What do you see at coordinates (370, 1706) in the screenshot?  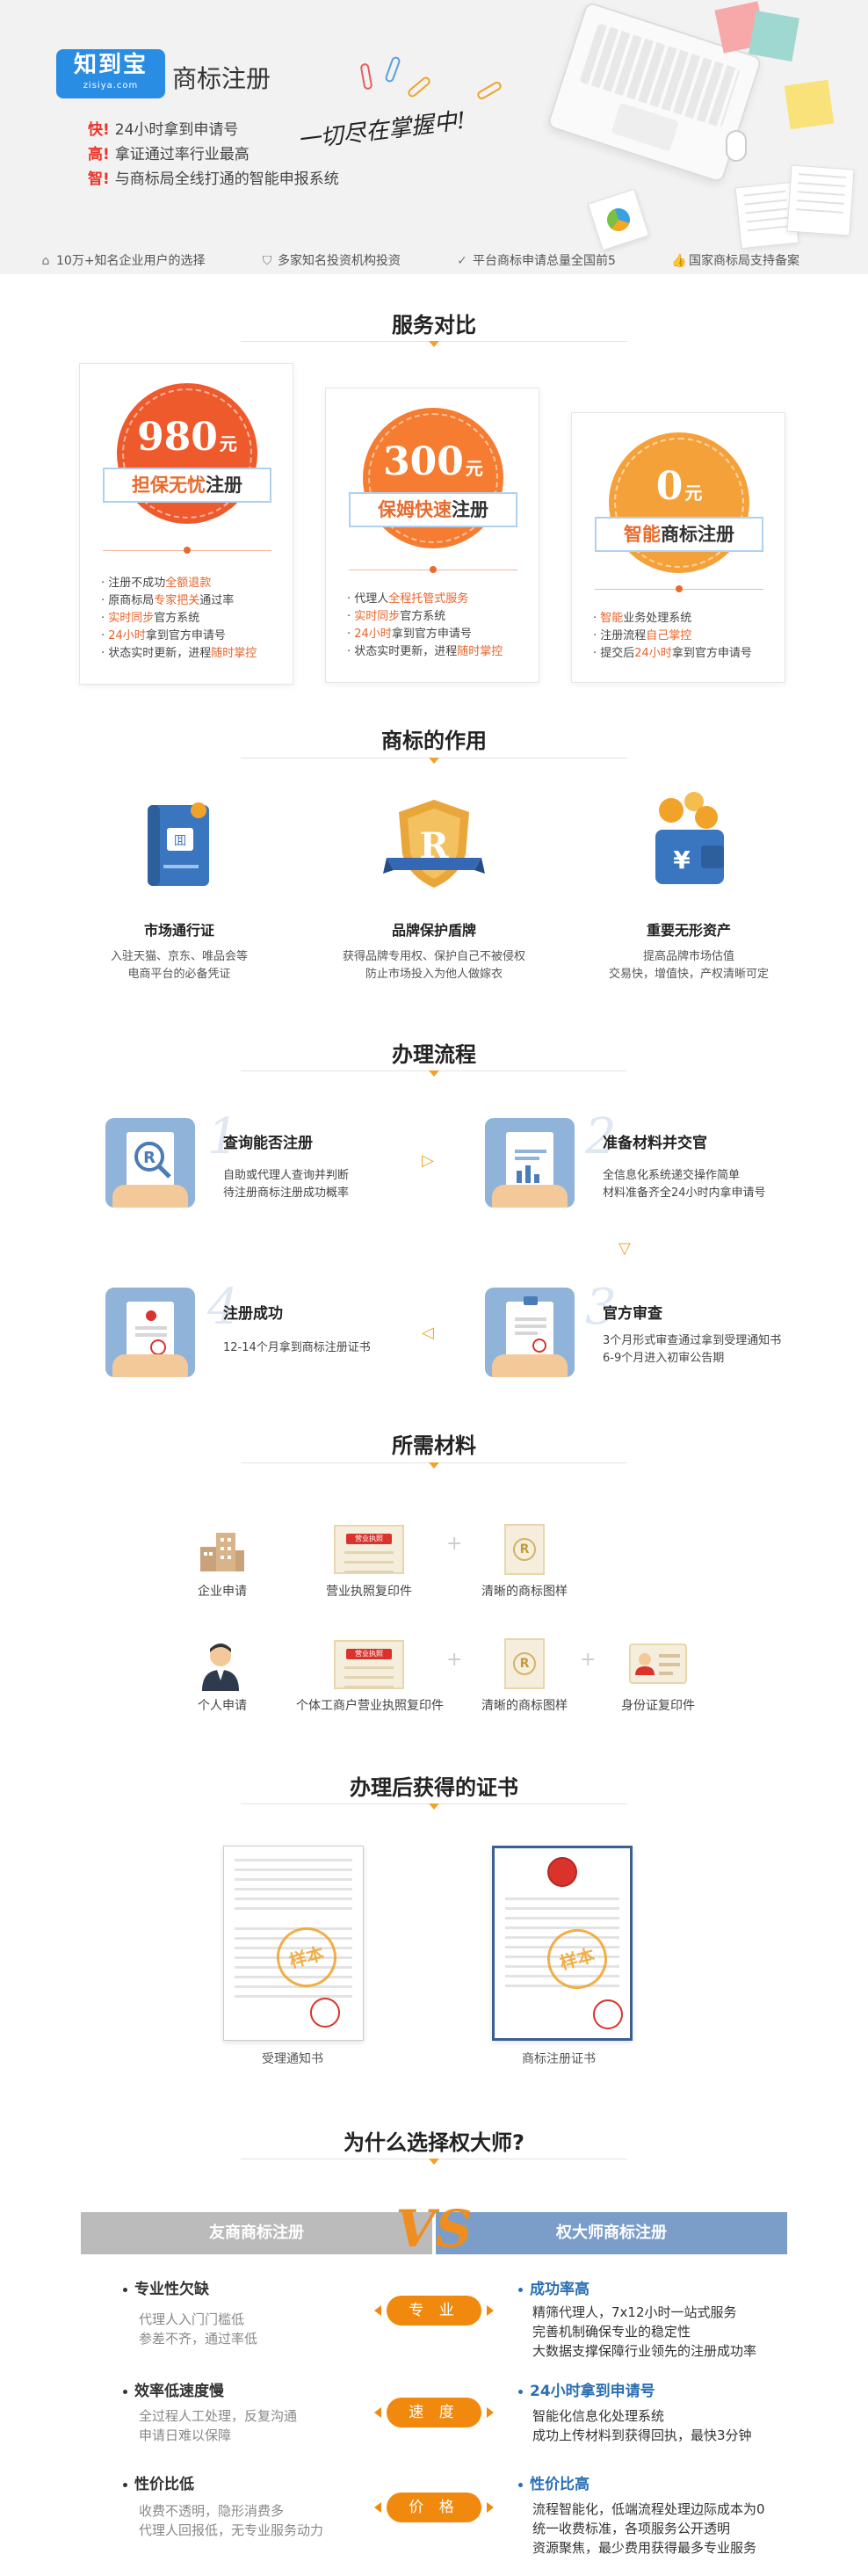 I see `material-label: 个体工商户营业执照复印件` at bounding box center [370, 1706].